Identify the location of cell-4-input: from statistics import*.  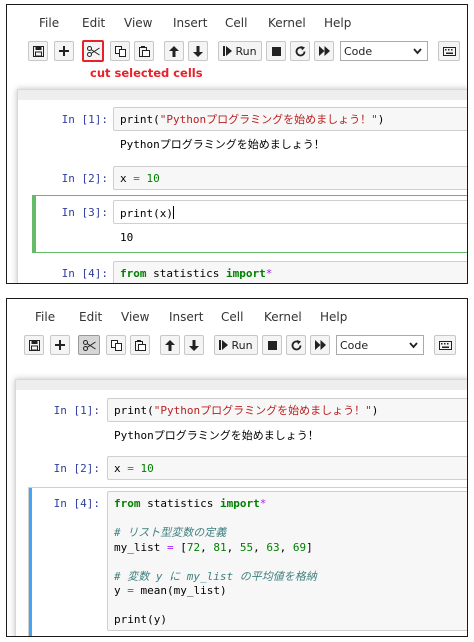
(290, 272).